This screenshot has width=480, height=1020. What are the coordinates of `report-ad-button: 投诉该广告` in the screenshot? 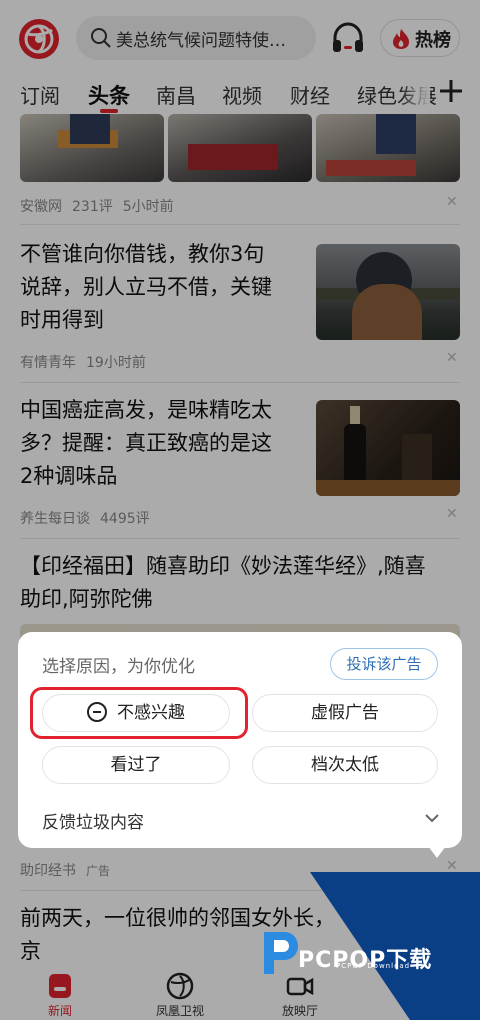 It's located at (384, 664).